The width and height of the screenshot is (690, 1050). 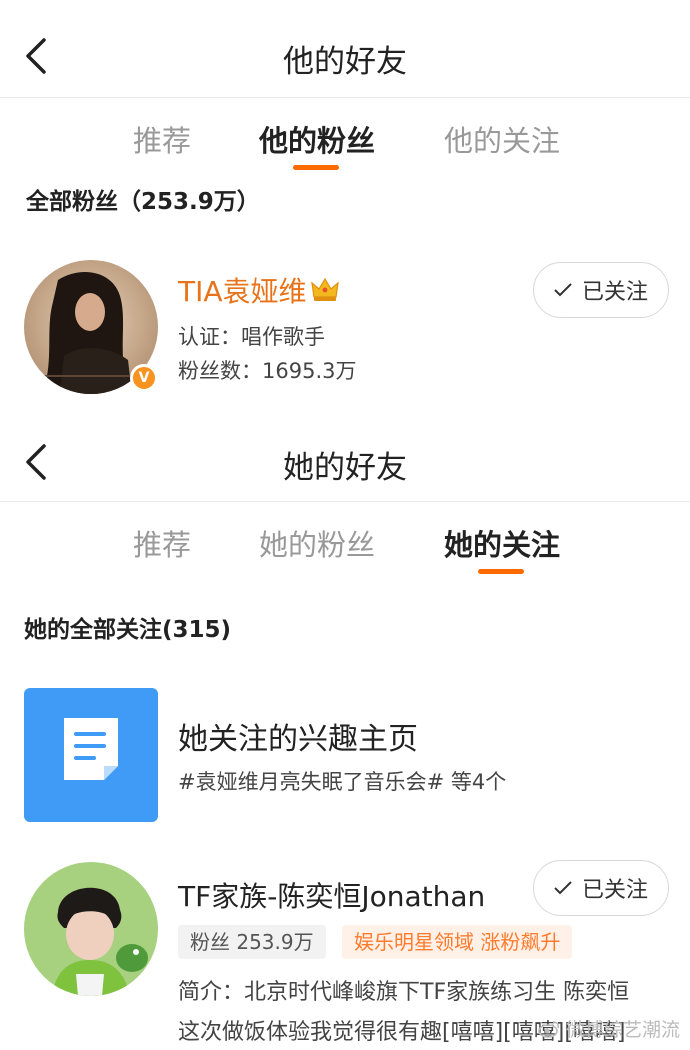 What do you see at coordinates (242, 291) in the screenshot?
I see `user-name: TIA袁娅维` at bounding box center [242, 291].